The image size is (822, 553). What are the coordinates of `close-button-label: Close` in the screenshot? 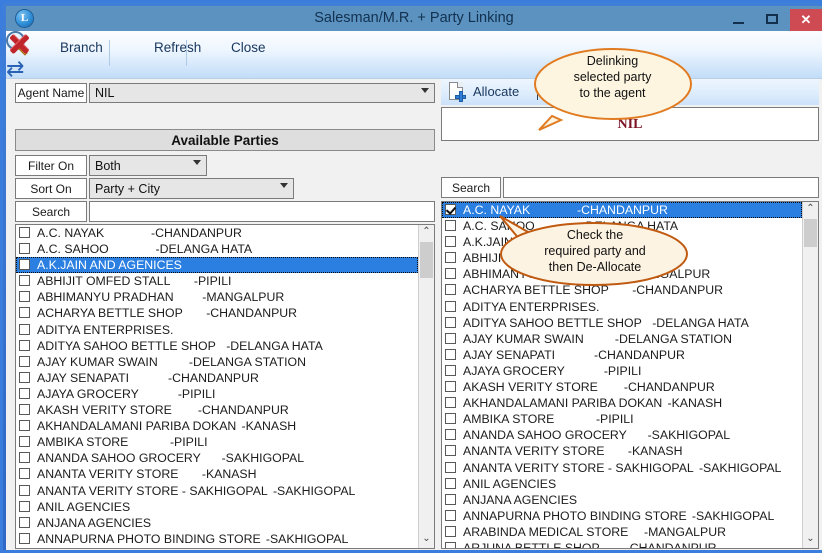 It's located at (248, 47).